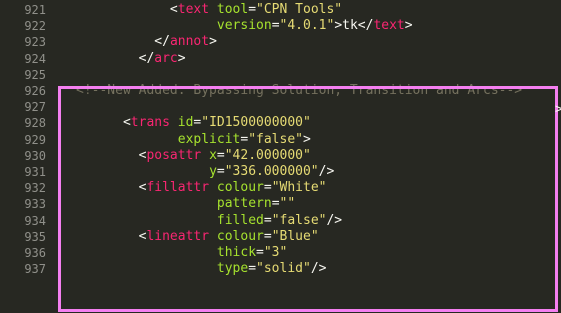  What do you see at coordinates (35, 74) in the screenshot?
I see `line-number: 925` at bounding box center [35, 74].